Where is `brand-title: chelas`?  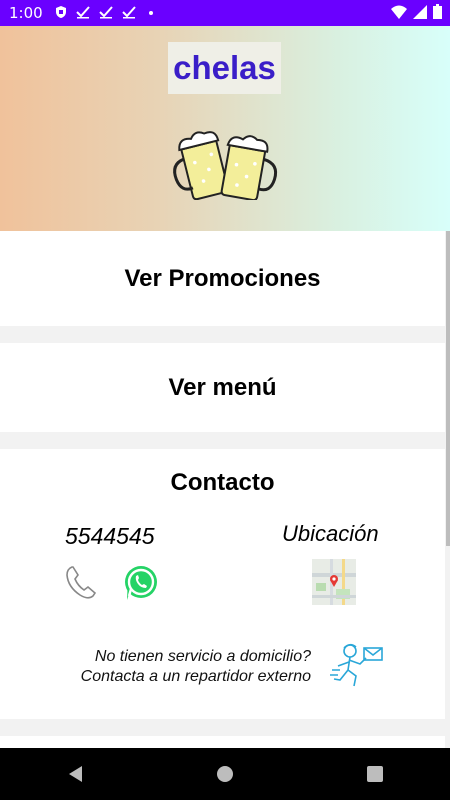
brand-title: chelas is located at coordinates (224, 68).